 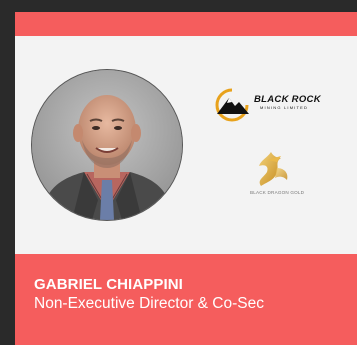 I want to click on gold-dragon-logo-icon, so click(x=273, y=169).